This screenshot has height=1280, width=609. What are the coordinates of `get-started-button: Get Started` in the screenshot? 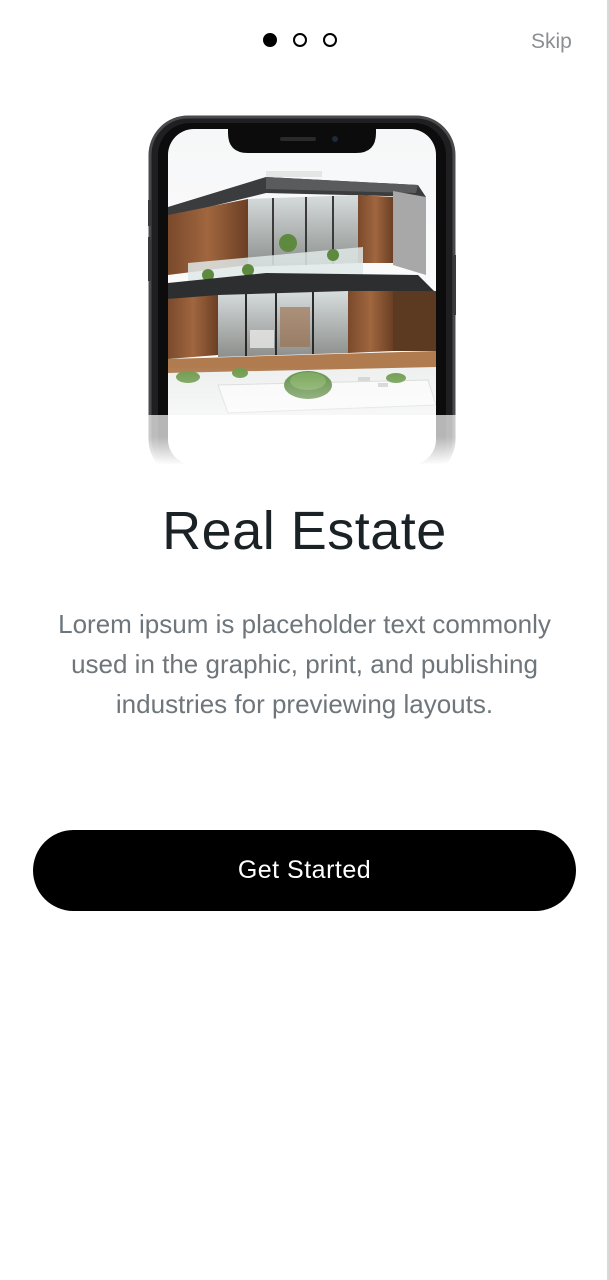 It's located at (304, 870).